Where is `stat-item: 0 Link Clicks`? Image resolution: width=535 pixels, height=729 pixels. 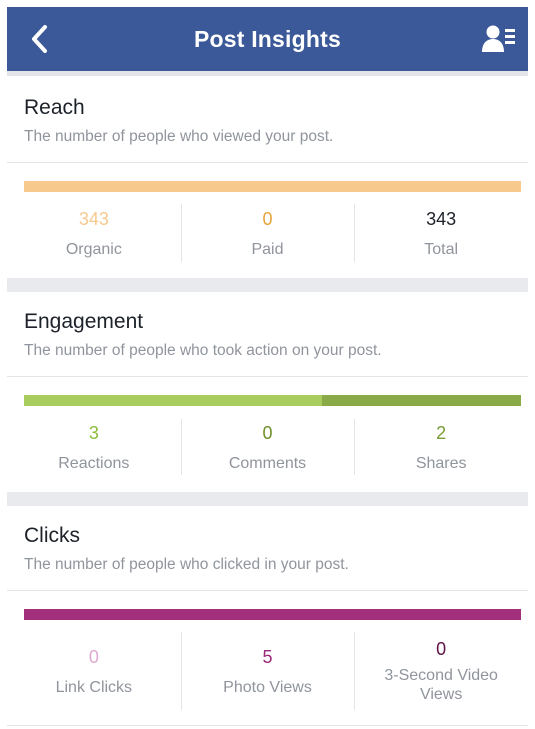 stat-item: 0 Link Clicks is located at coordinates (94, 671).